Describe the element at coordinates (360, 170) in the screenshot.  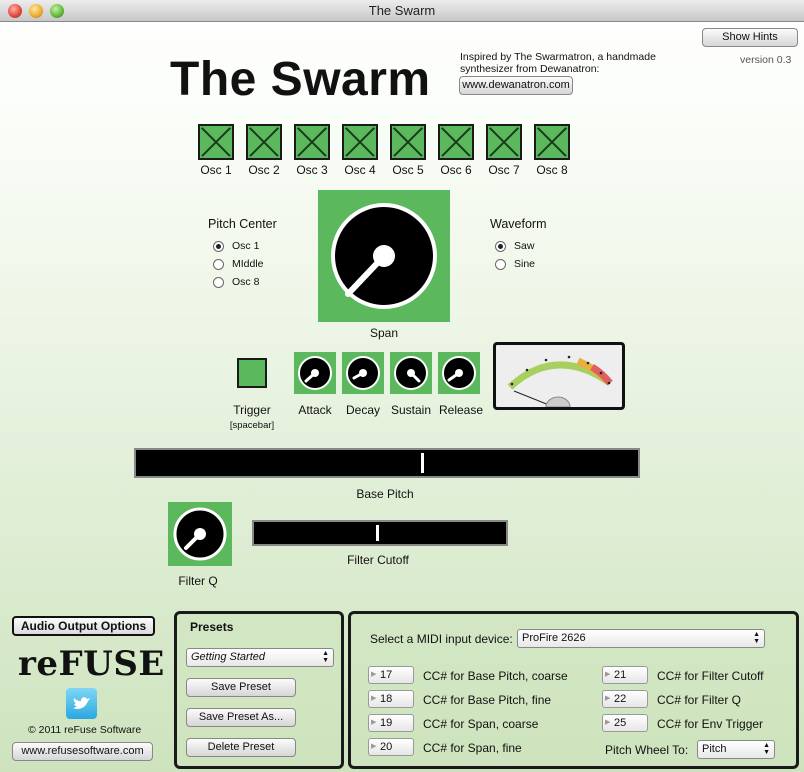
I see `osc-label: Osc 4` at that location.